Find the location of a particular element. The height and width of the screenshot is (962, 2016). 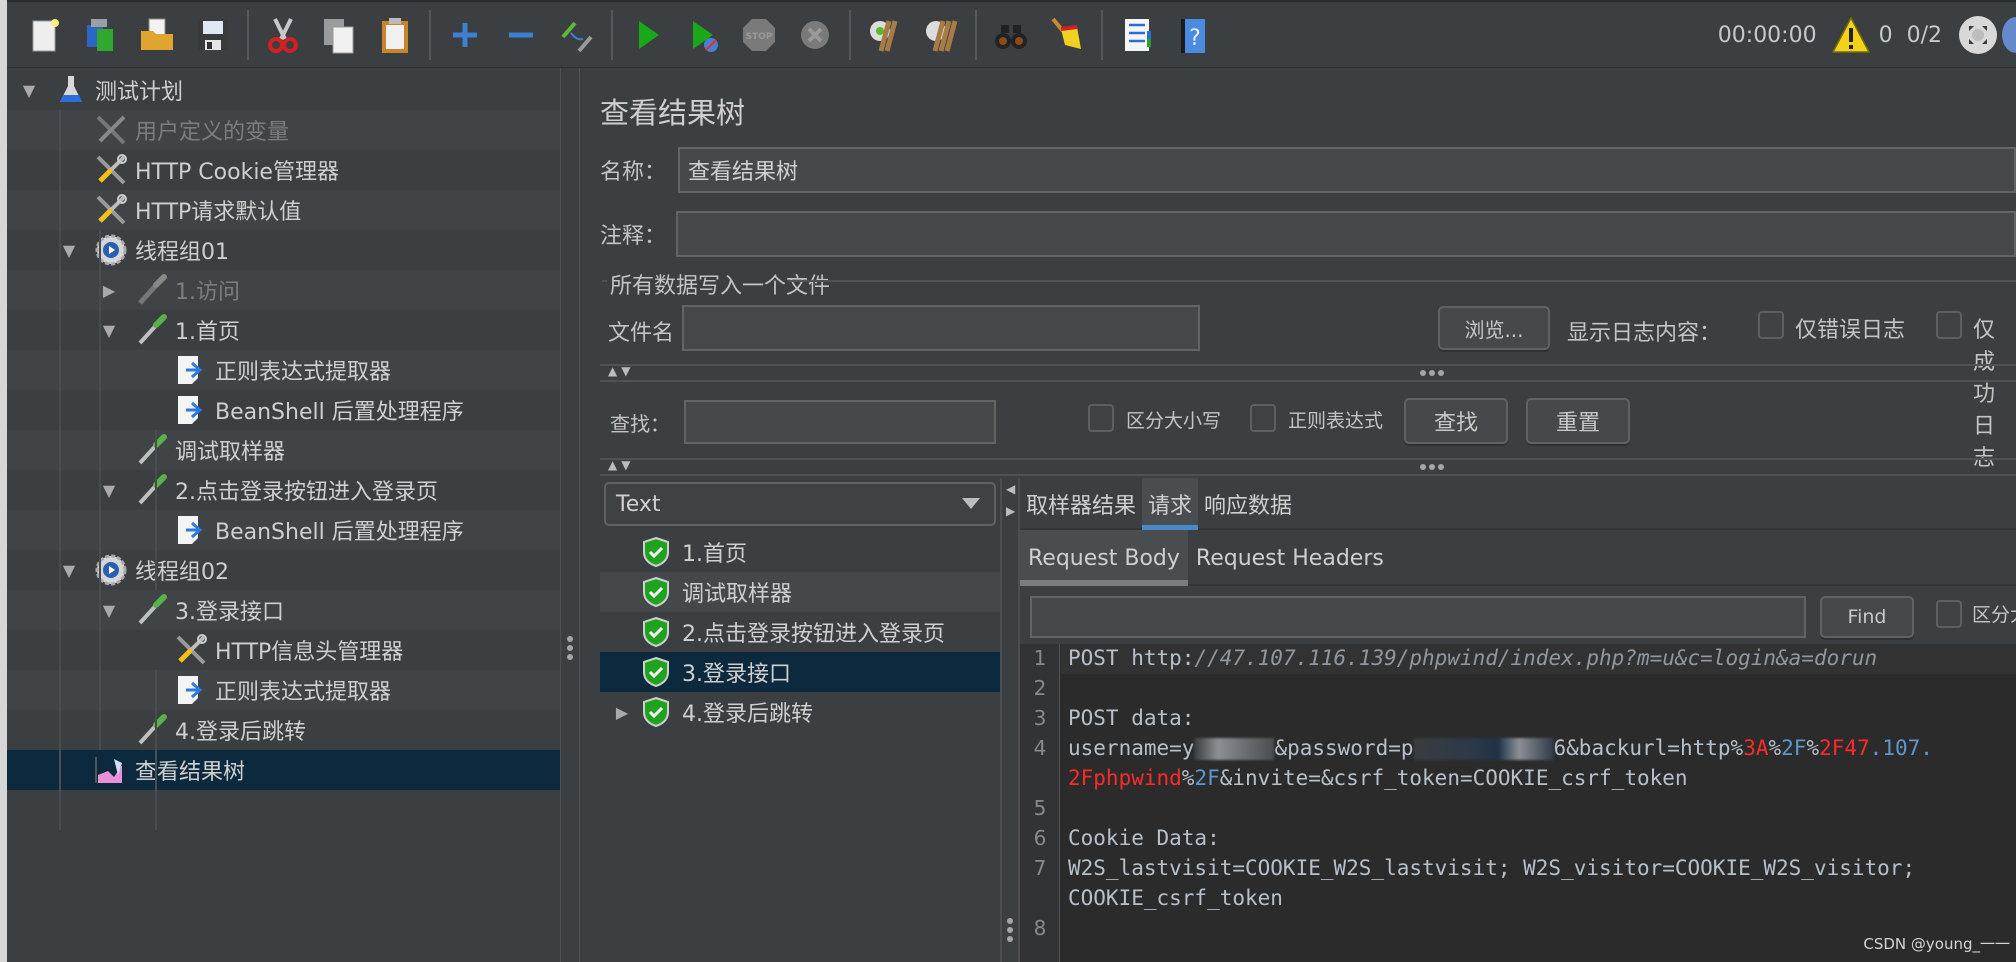

new-button is located at coordinates (45, 35).